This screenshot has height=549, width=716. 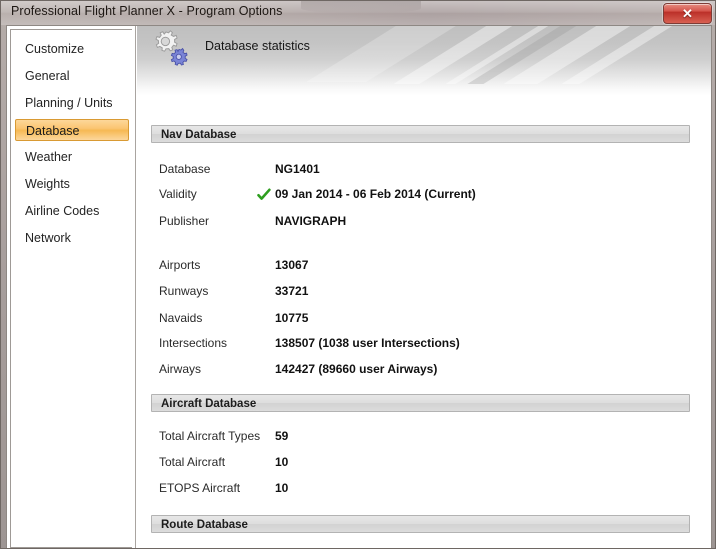 What do you see at coordinates (361, 7) in the screenshot?
I see `title-bar-glow` at bounding box center [361, 7].